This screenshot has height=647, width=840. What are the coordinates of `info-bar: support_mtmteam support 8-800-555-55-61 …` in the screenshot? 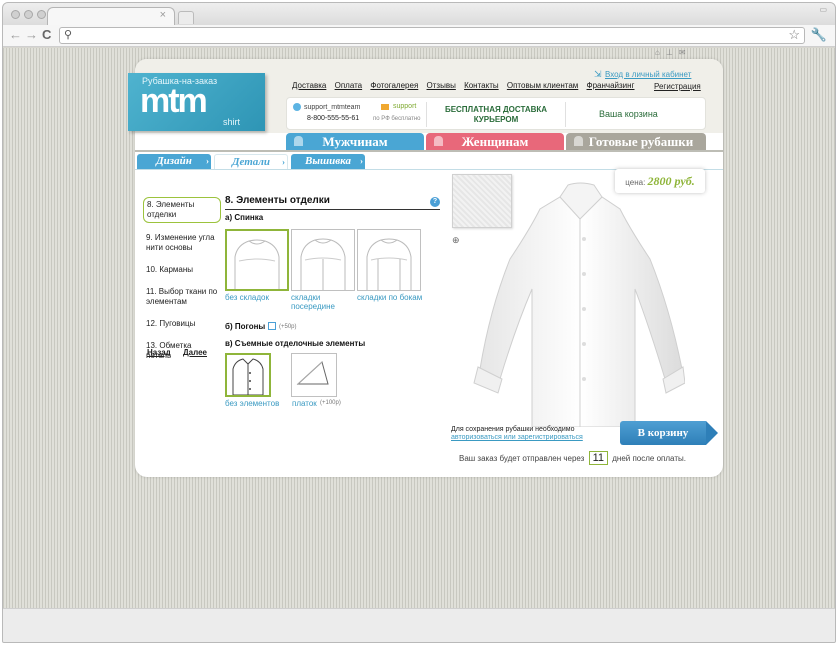 It's located at (496, 113).